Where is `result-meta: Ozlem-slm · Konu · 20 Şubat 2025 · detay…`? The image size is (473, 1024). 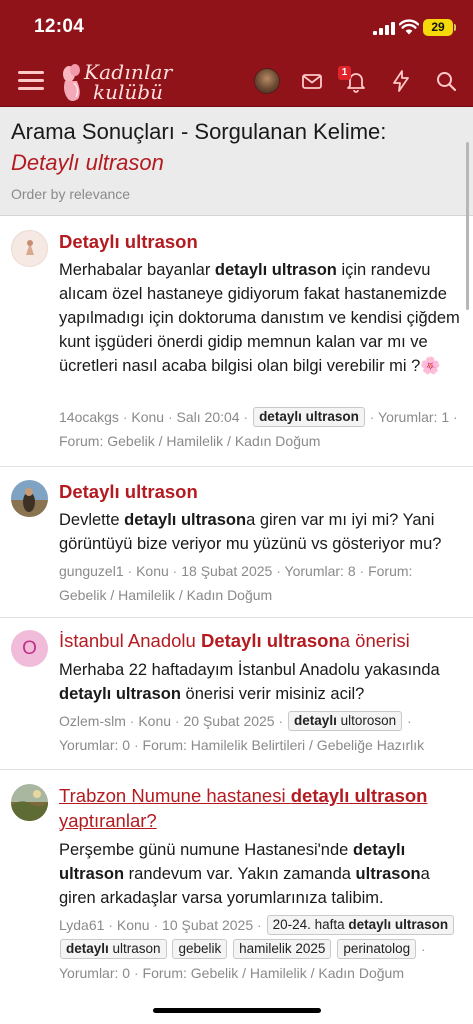 result-meta: Ozlem-slm · Konu · 20 Şubat 2025 · detay… is located at coordinates (242, 732).